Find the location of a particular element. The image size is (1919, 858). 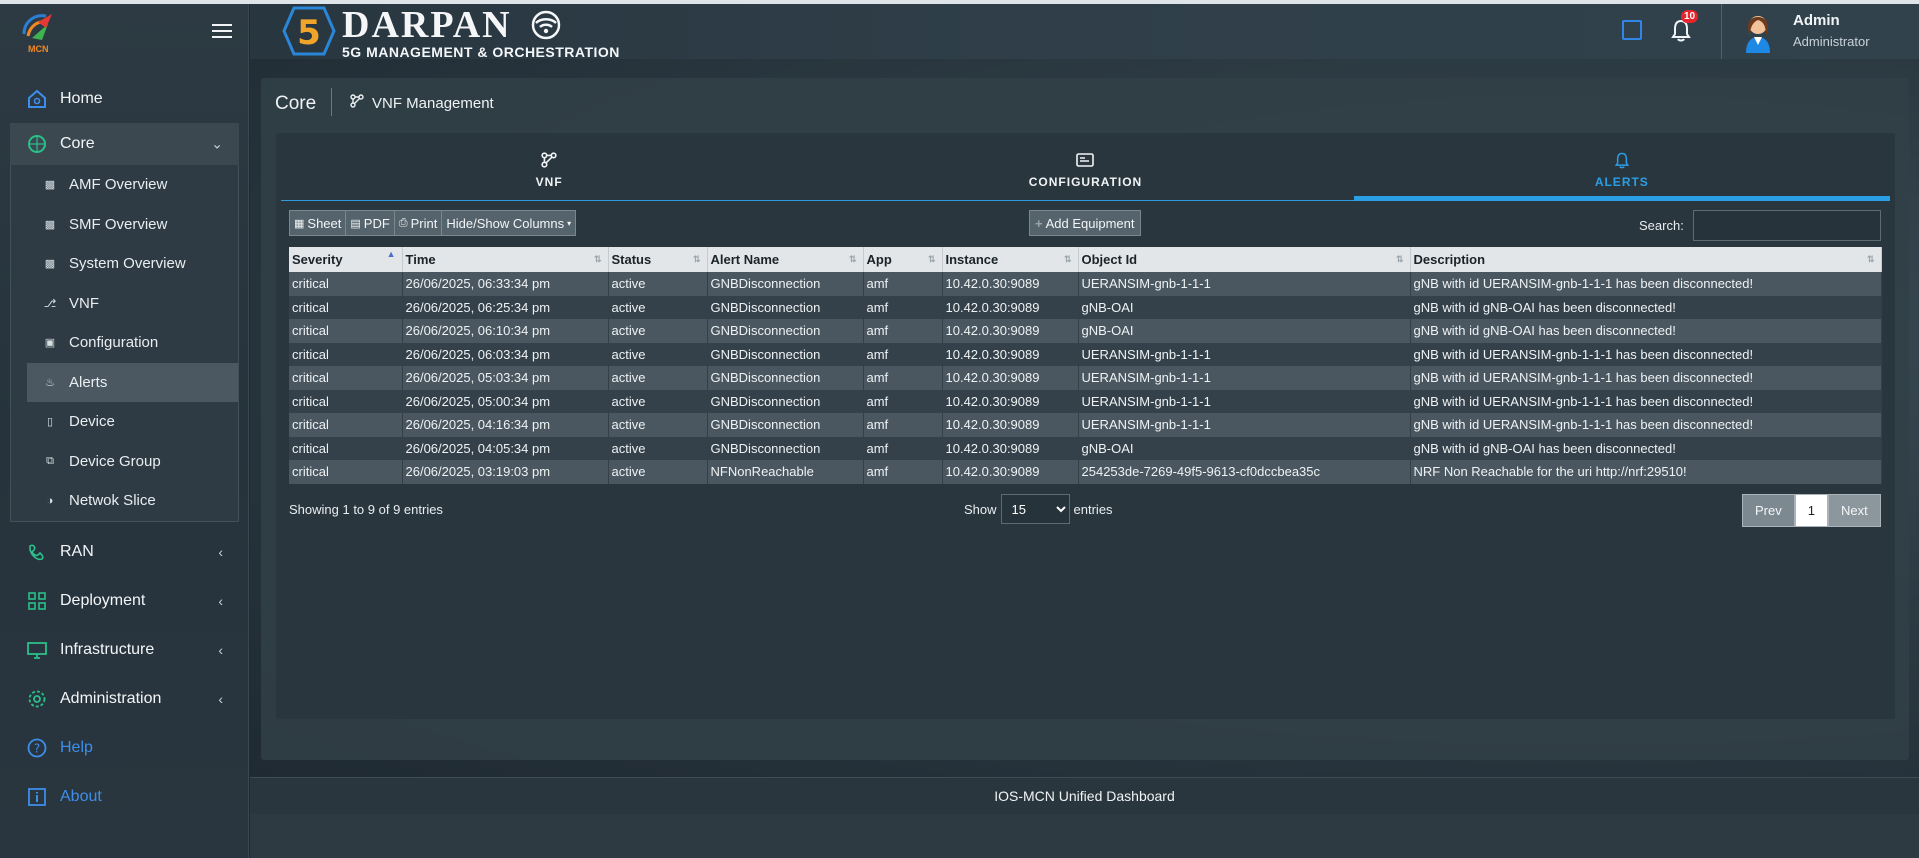

sidebar-item-system-overview: ▩ System Overview is located at coordinates (132, 264).